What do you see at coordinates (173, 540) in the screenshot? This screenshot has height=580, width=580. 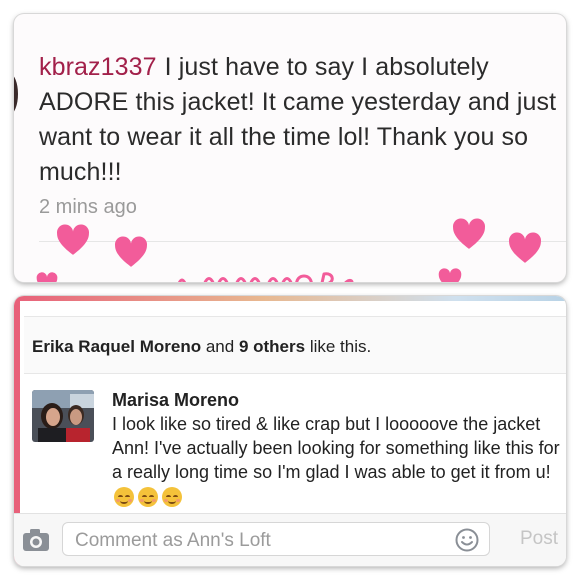 I see `comment-placeholder: Comment as Ann's Loft` at bounding box center [173, 540].